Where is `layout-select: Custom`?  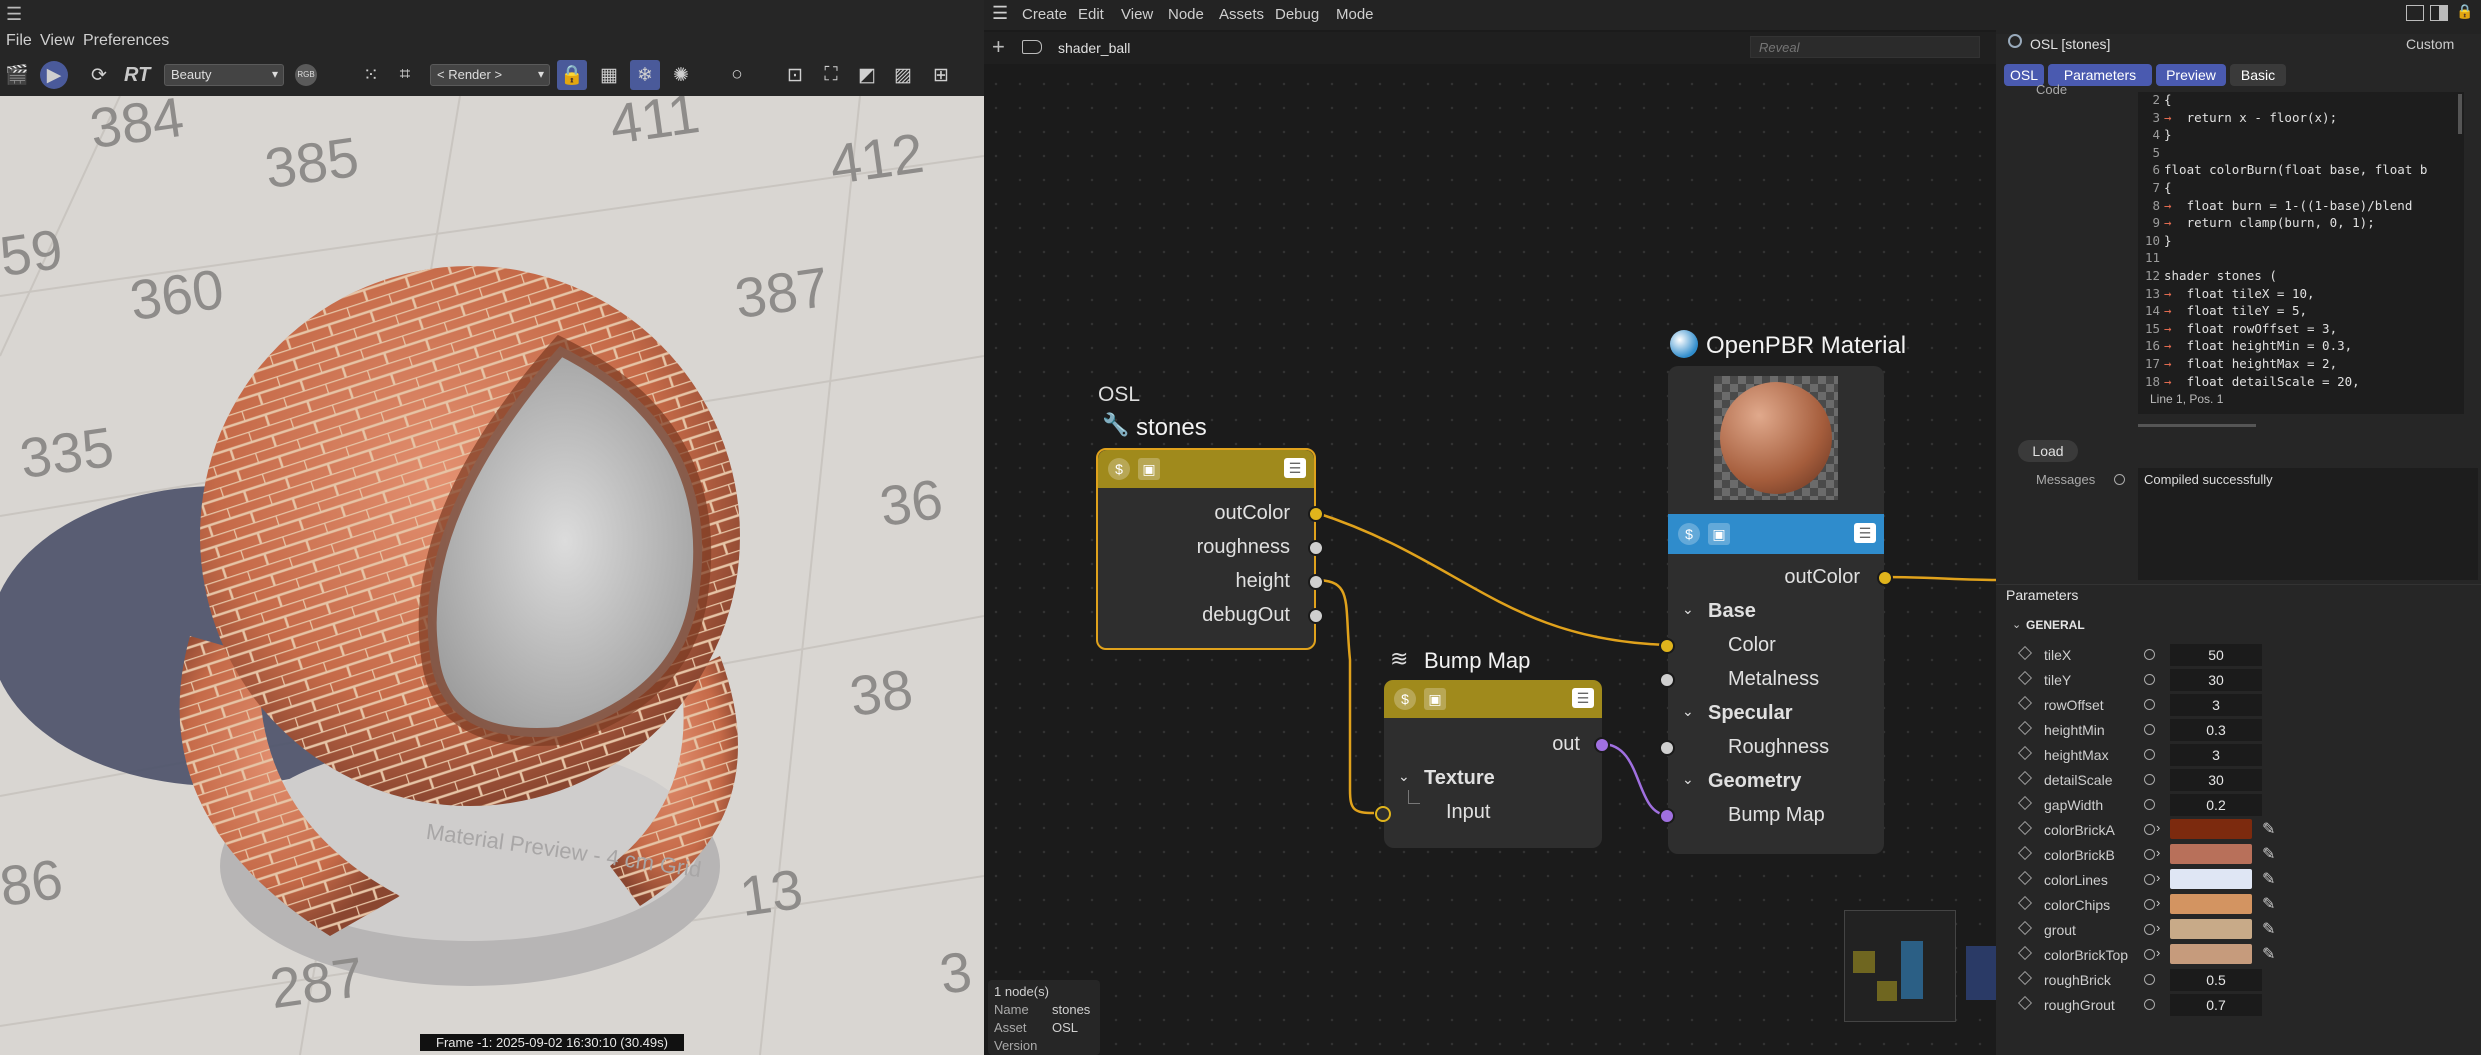
layout-select: Custom is located at coordinates (2430, 44).